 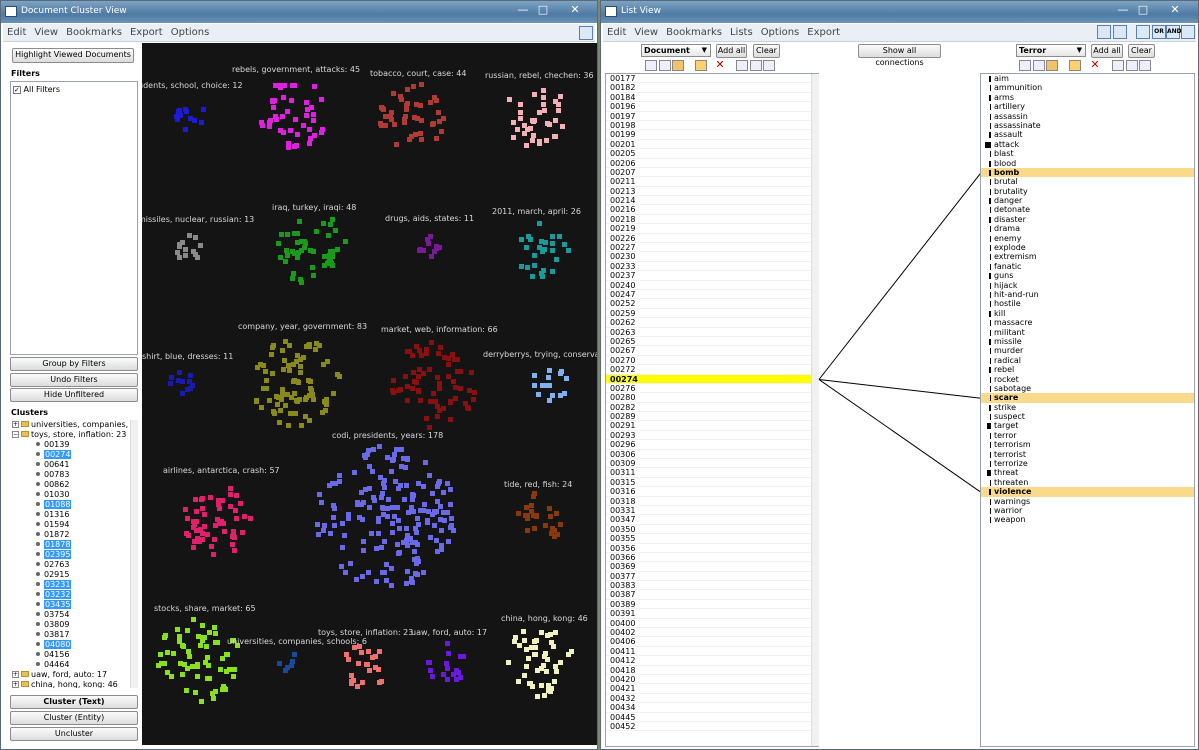 I want to click on tree-scrollbar, so click(x=134, y=554).